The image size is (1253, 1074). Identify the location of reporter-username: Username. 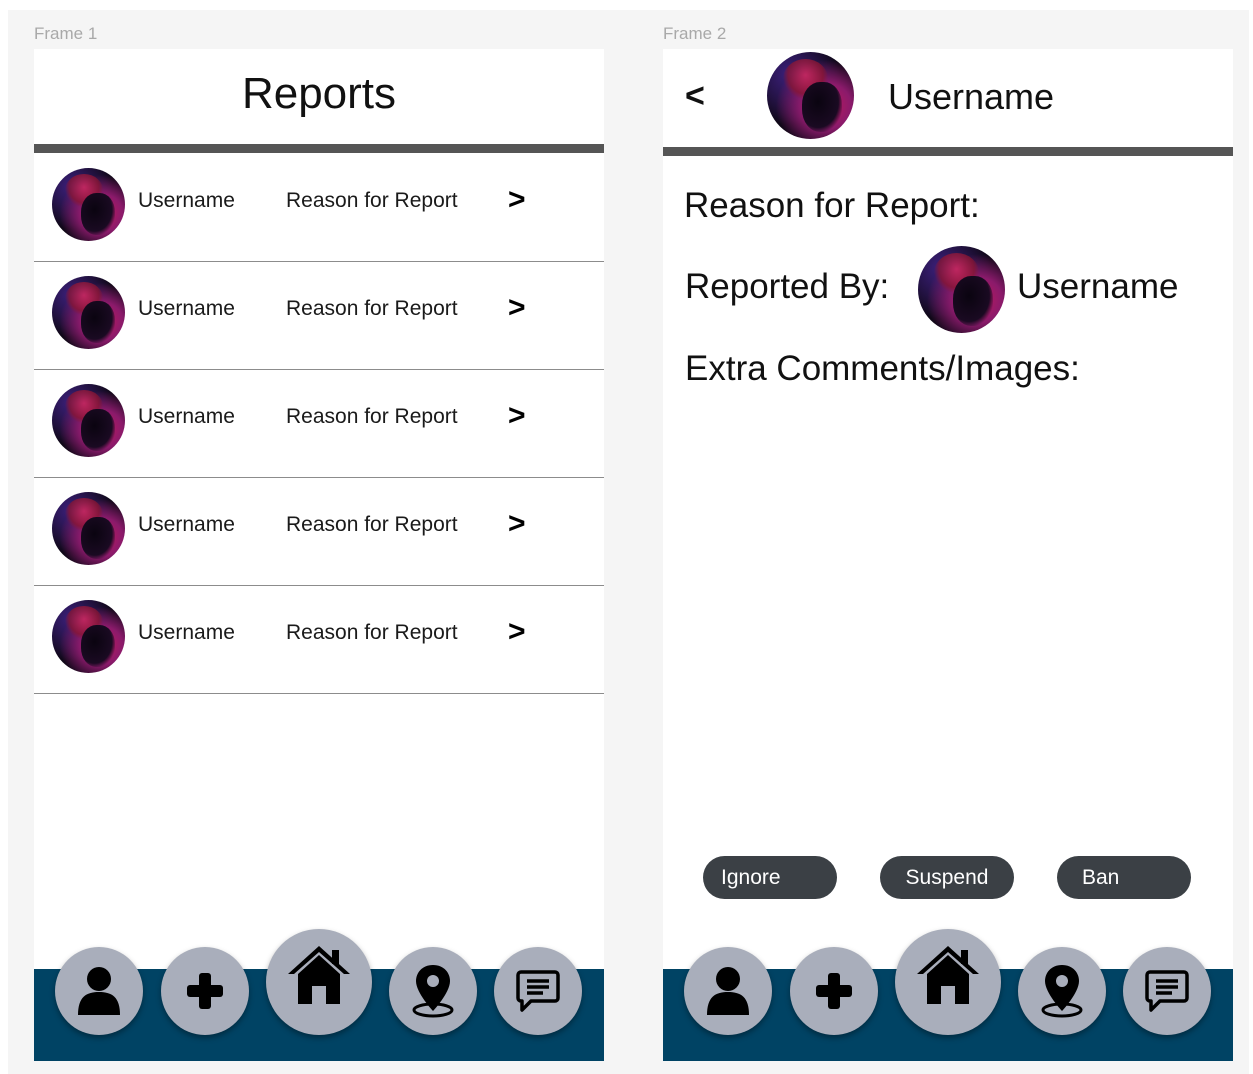
(1098, 286).